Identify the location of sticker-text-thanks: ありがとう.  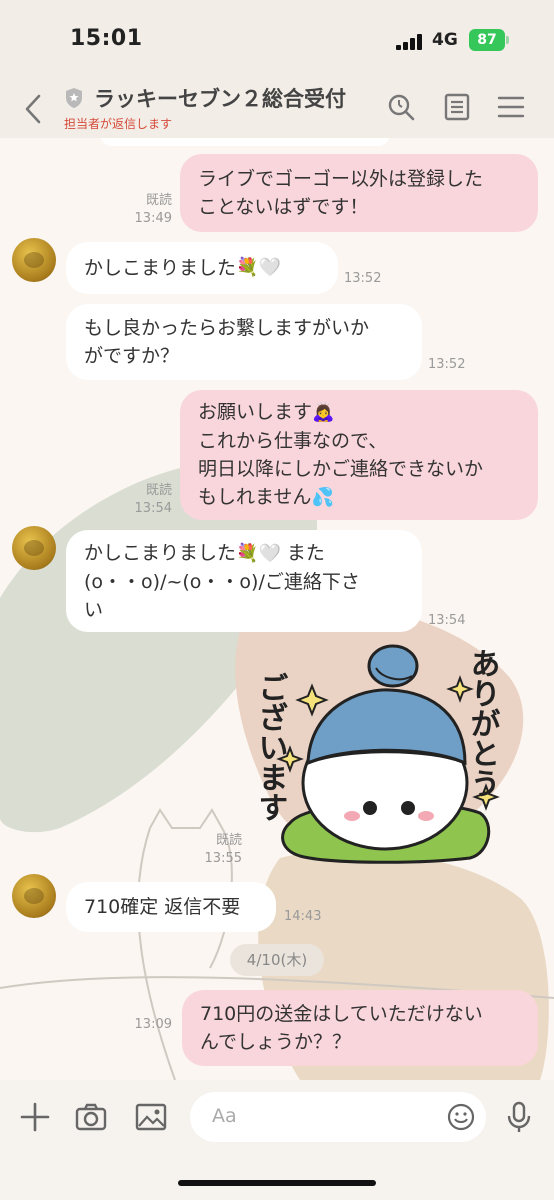
(482, 723).